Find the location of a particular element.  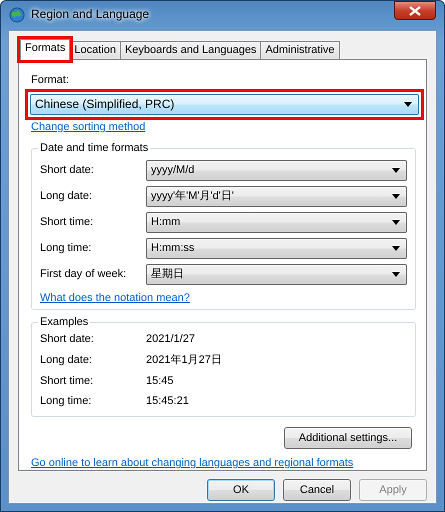

example-value: 15:45:21 is located at coordinates (167, 401).